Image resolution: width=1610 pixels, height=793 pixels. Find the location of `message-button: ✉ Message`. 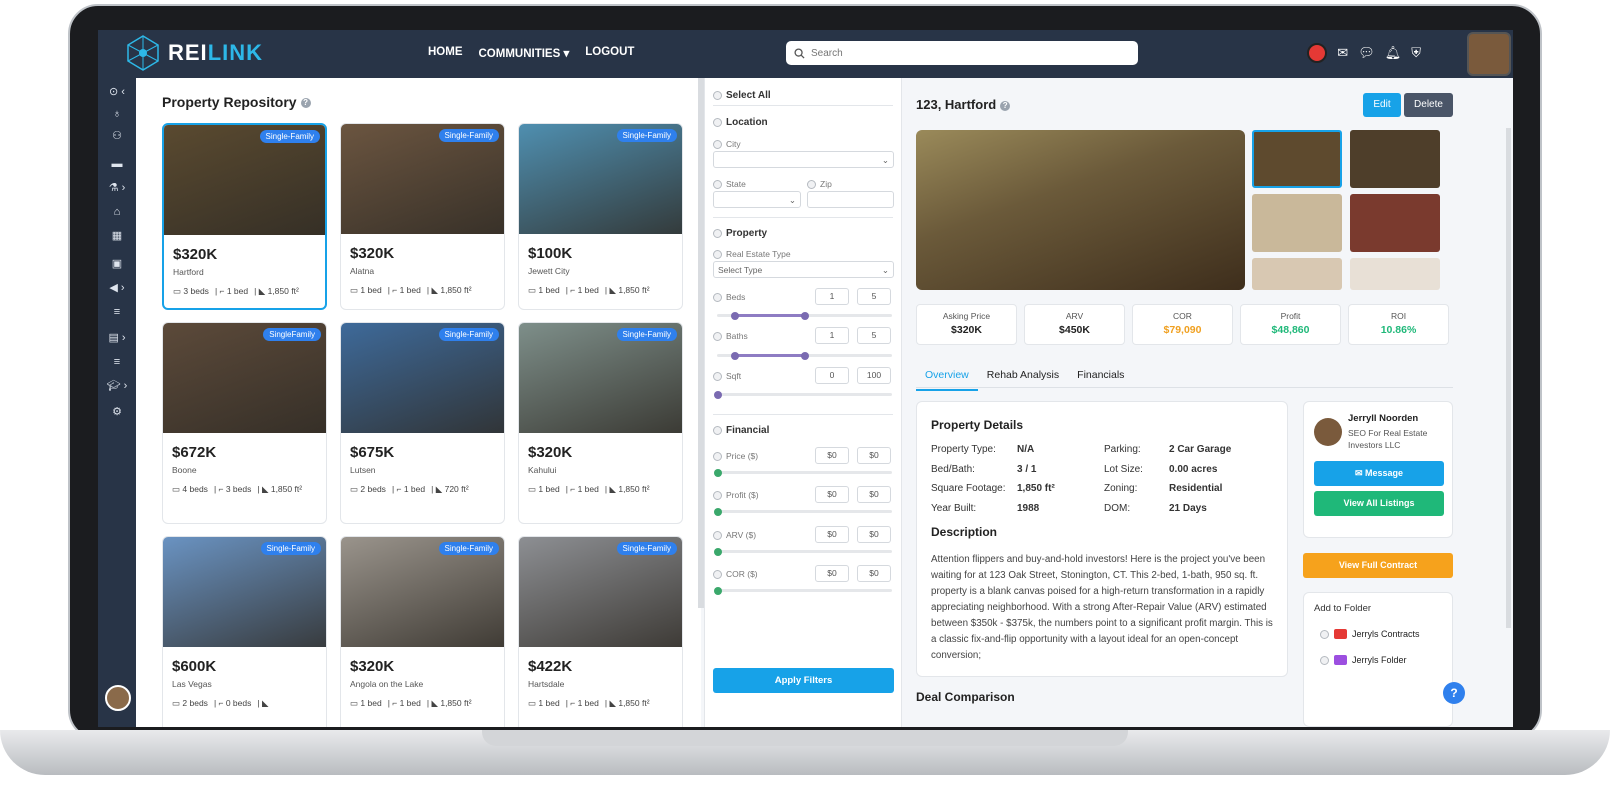

message-button: ✉ Message is located at coordinates (1379, 473).